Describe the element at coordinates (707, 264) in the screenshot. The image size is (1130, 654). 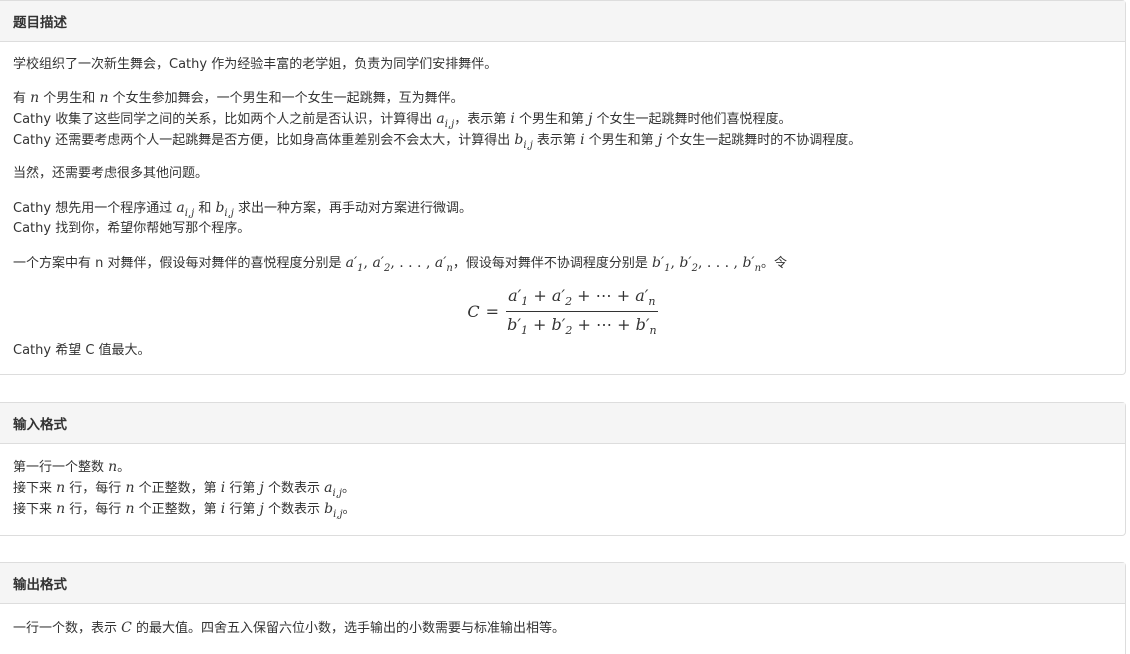
I see `b-sequence-math: b′1, b′2, . . . , b′n` at that location.